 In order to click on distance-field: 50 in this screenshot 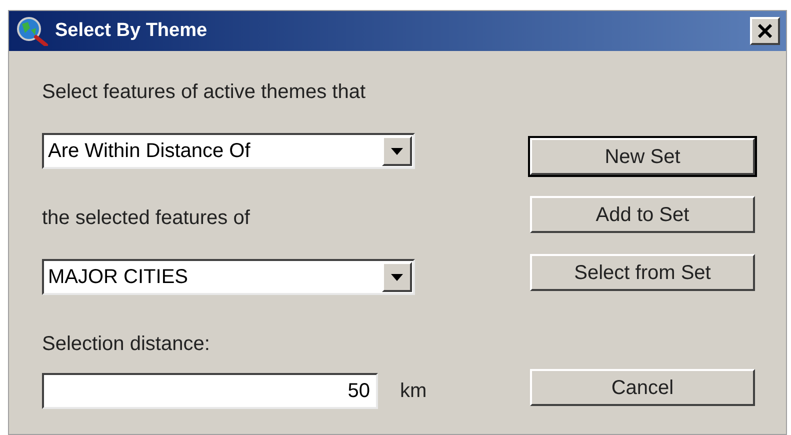, I will do `click(210, 391)`.